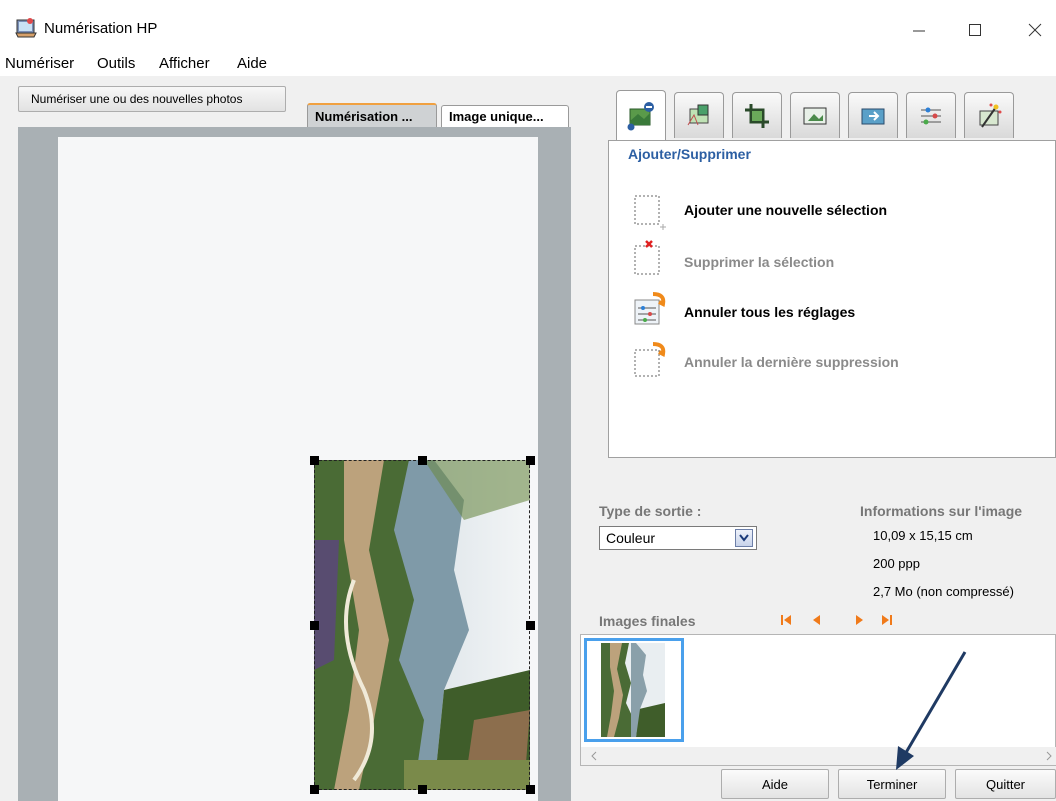 The image size is (1056, 801). I want to click on scan-new-photos-button: Numériser une ou des nouvelles photos, so click(152, 99).